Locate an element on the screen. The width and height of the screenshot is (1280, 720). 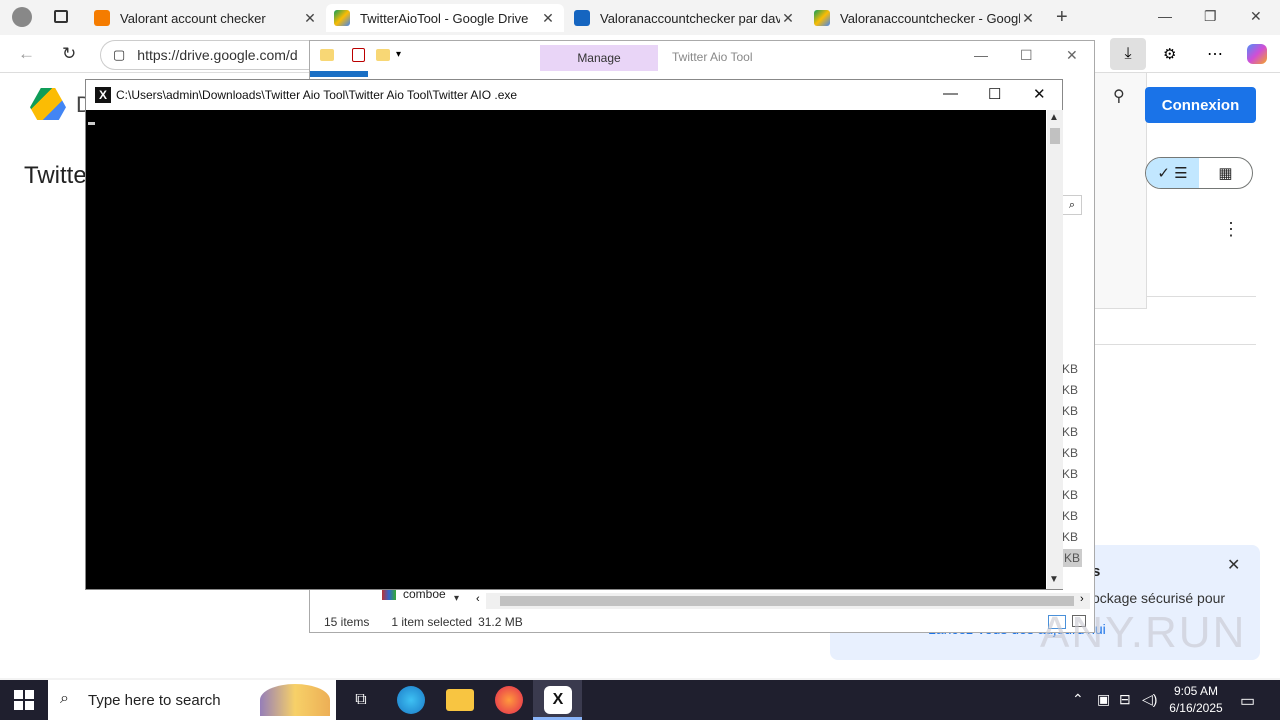
folder-icon is located at coordinates (327, 55).